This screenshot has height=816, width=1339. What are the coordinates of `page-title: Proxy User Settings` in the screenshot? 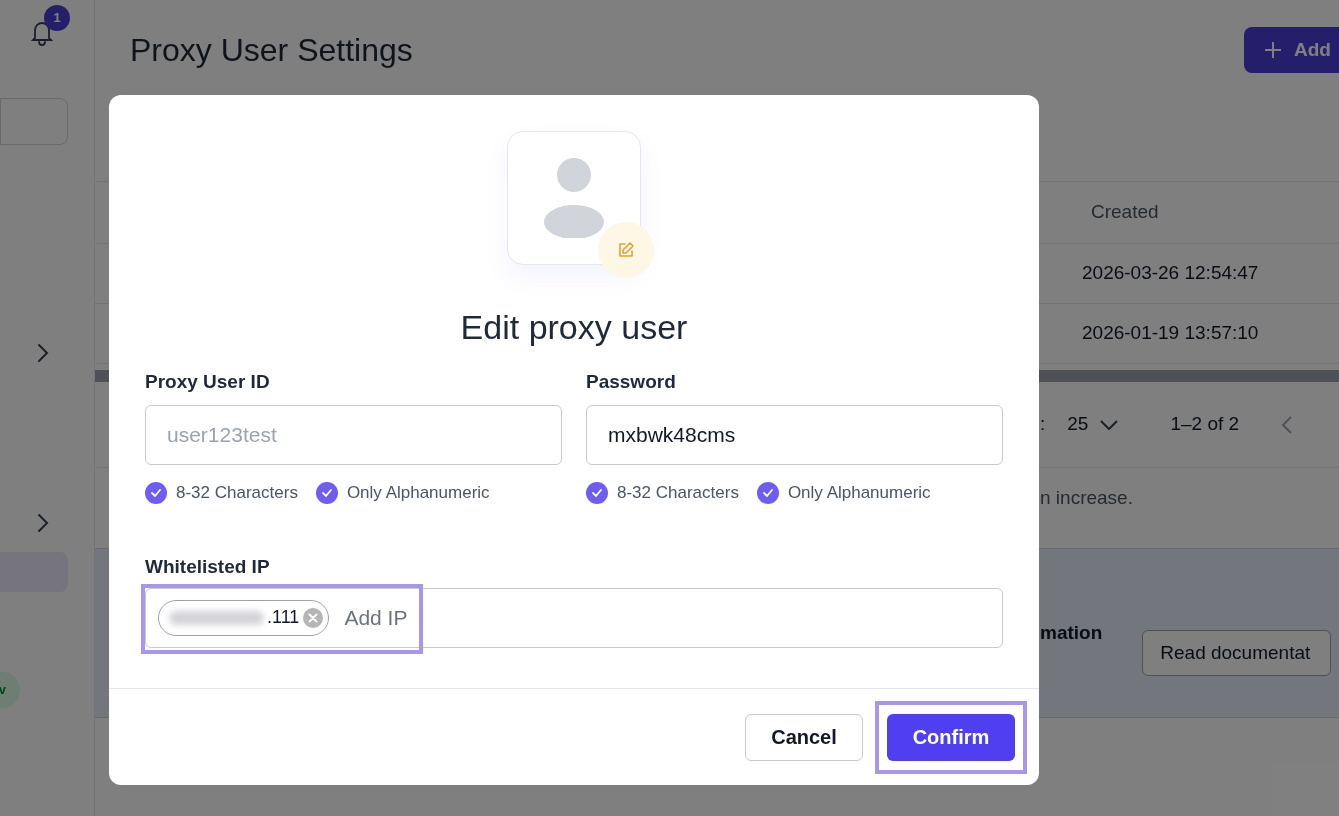 It's located at (271, 50).